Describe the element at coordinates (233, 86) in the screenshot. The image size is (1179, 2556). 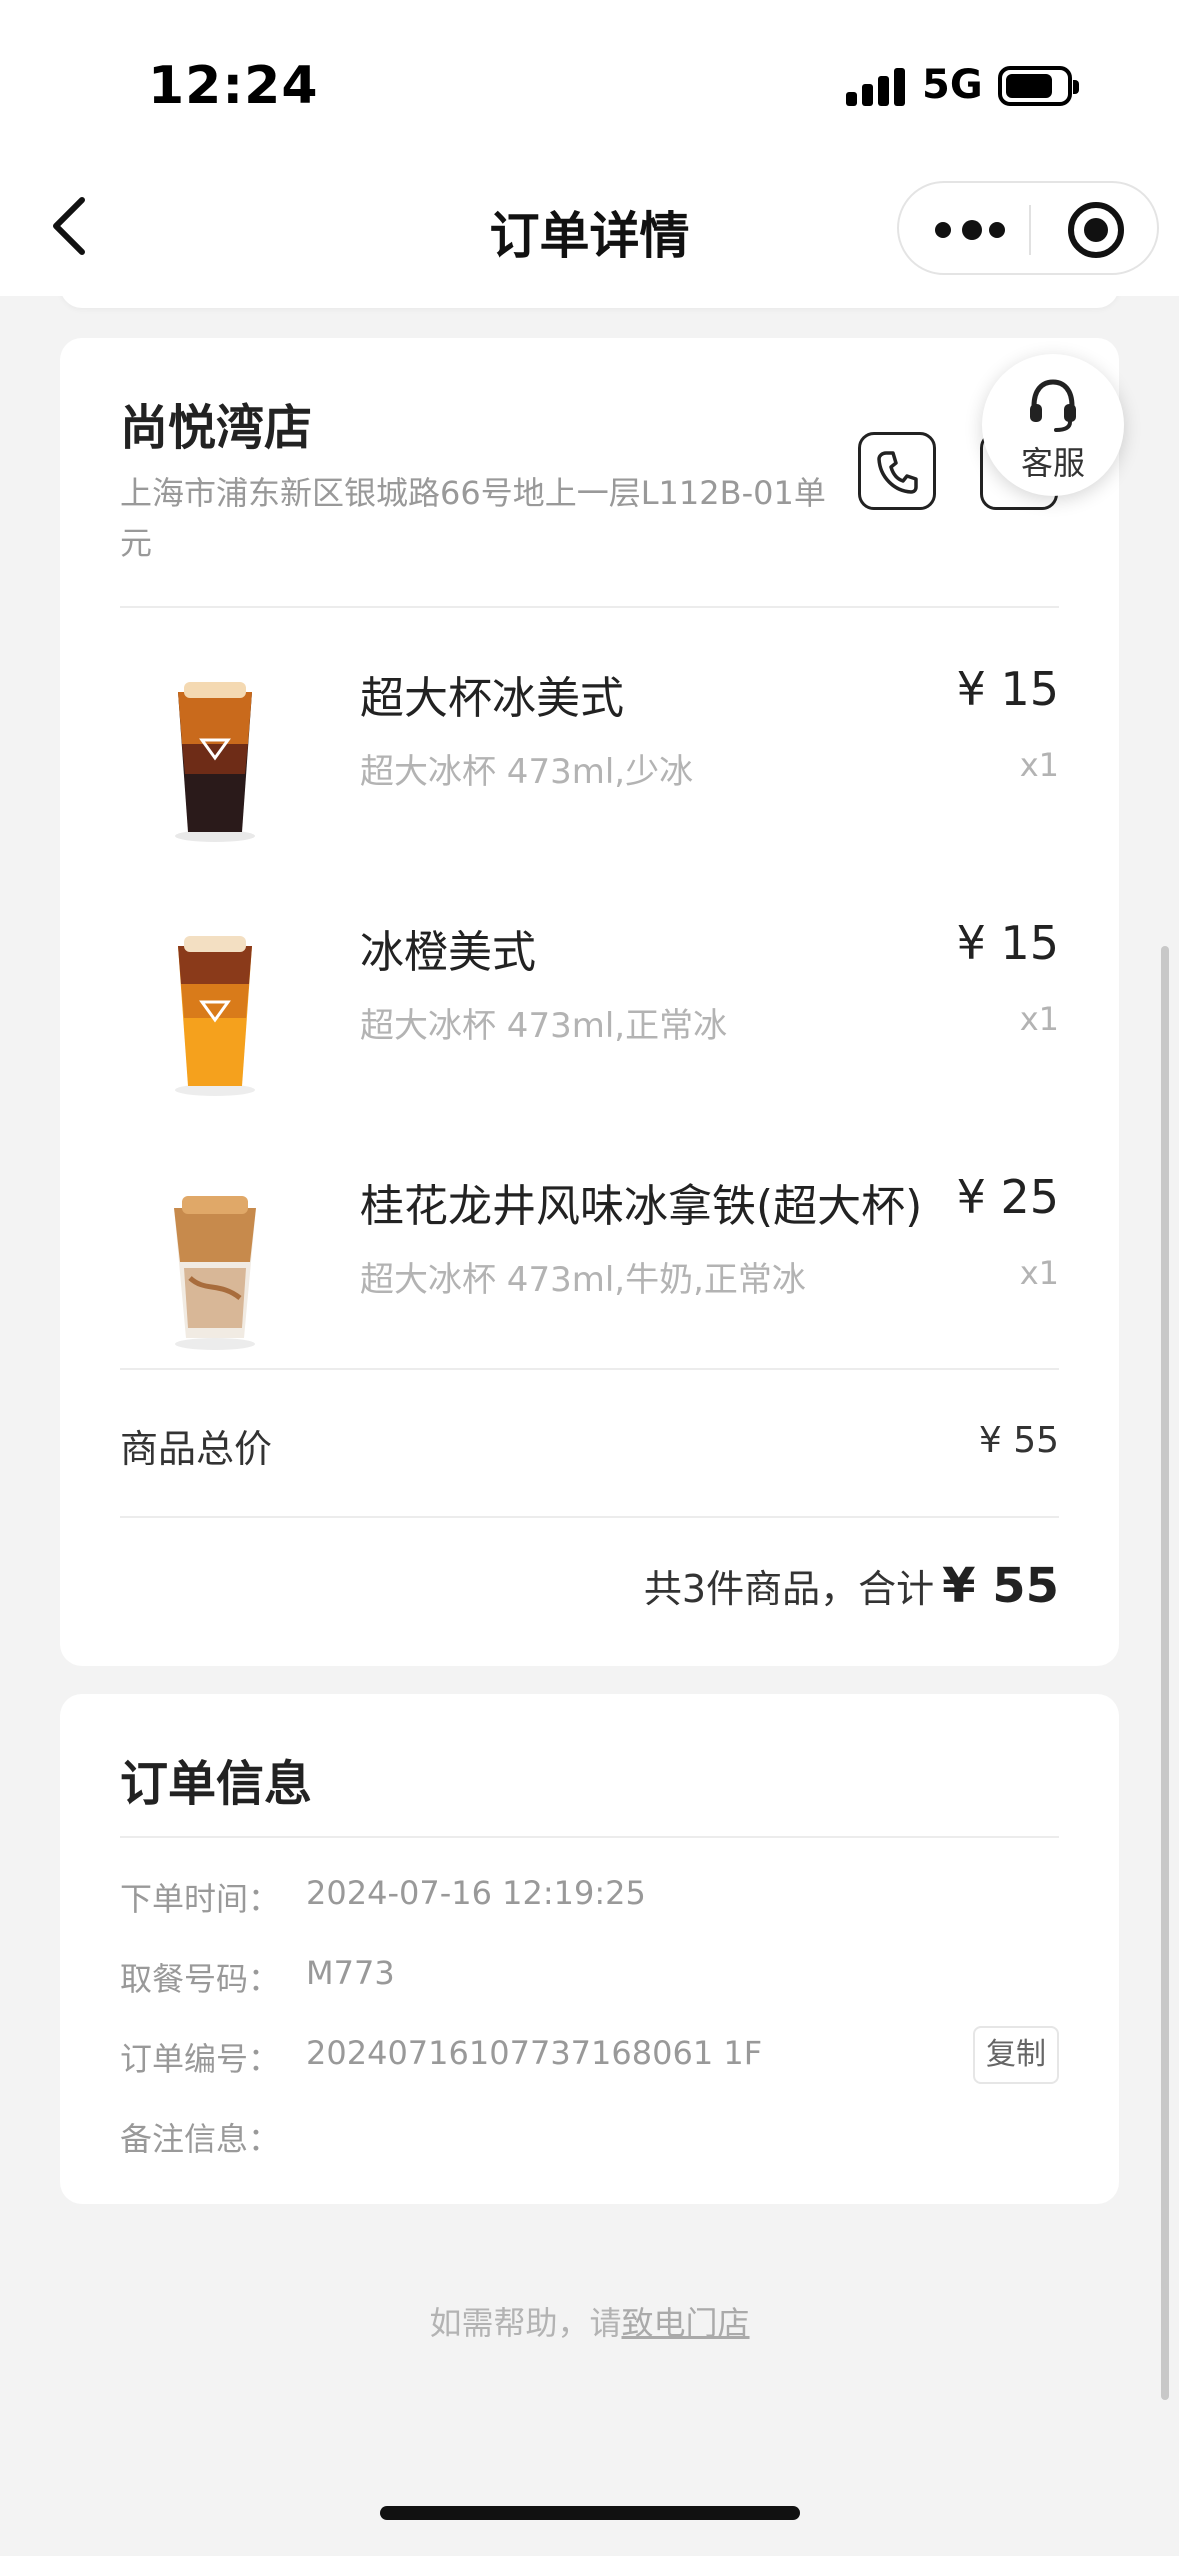
I see `status-time: 12:24` at that location.